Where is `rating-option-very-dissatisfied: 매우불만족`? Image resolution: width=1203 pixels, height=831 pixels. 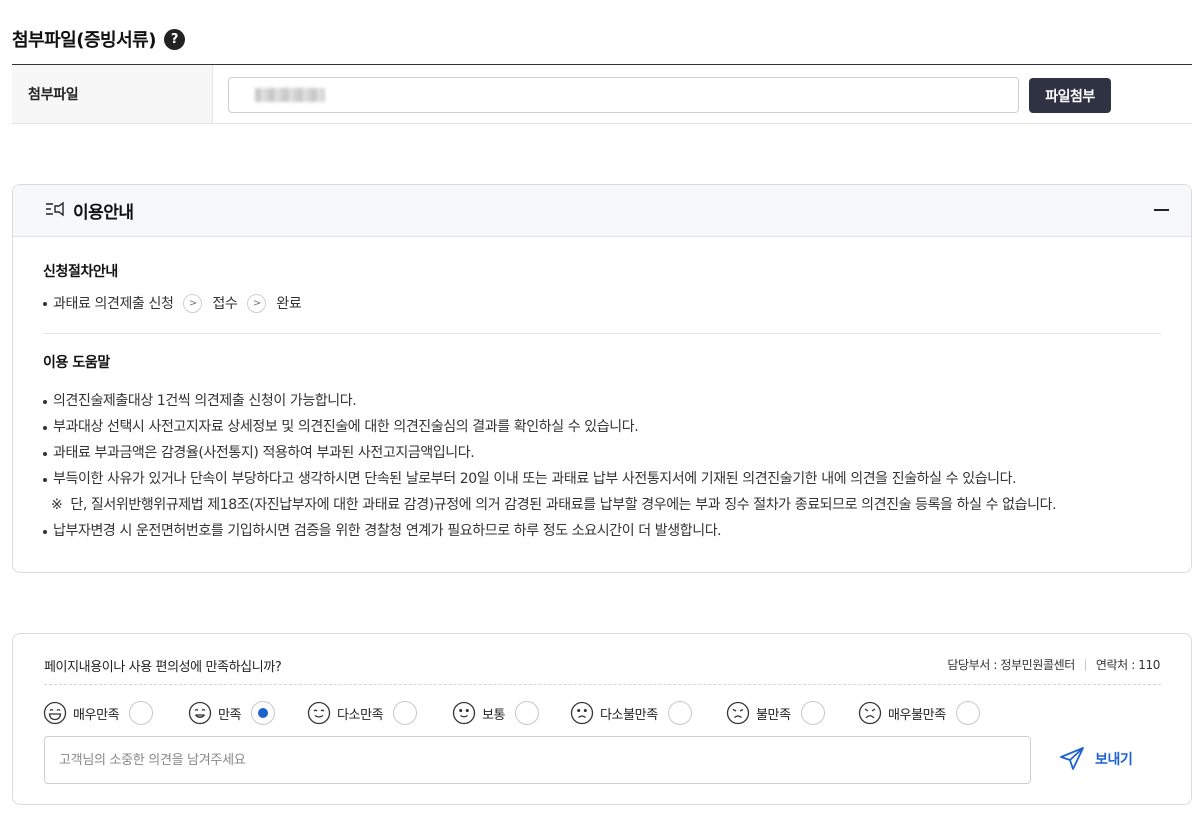 rating-option-very-dissatisfied: 매우불만족 is located at coordinates (919, 713).